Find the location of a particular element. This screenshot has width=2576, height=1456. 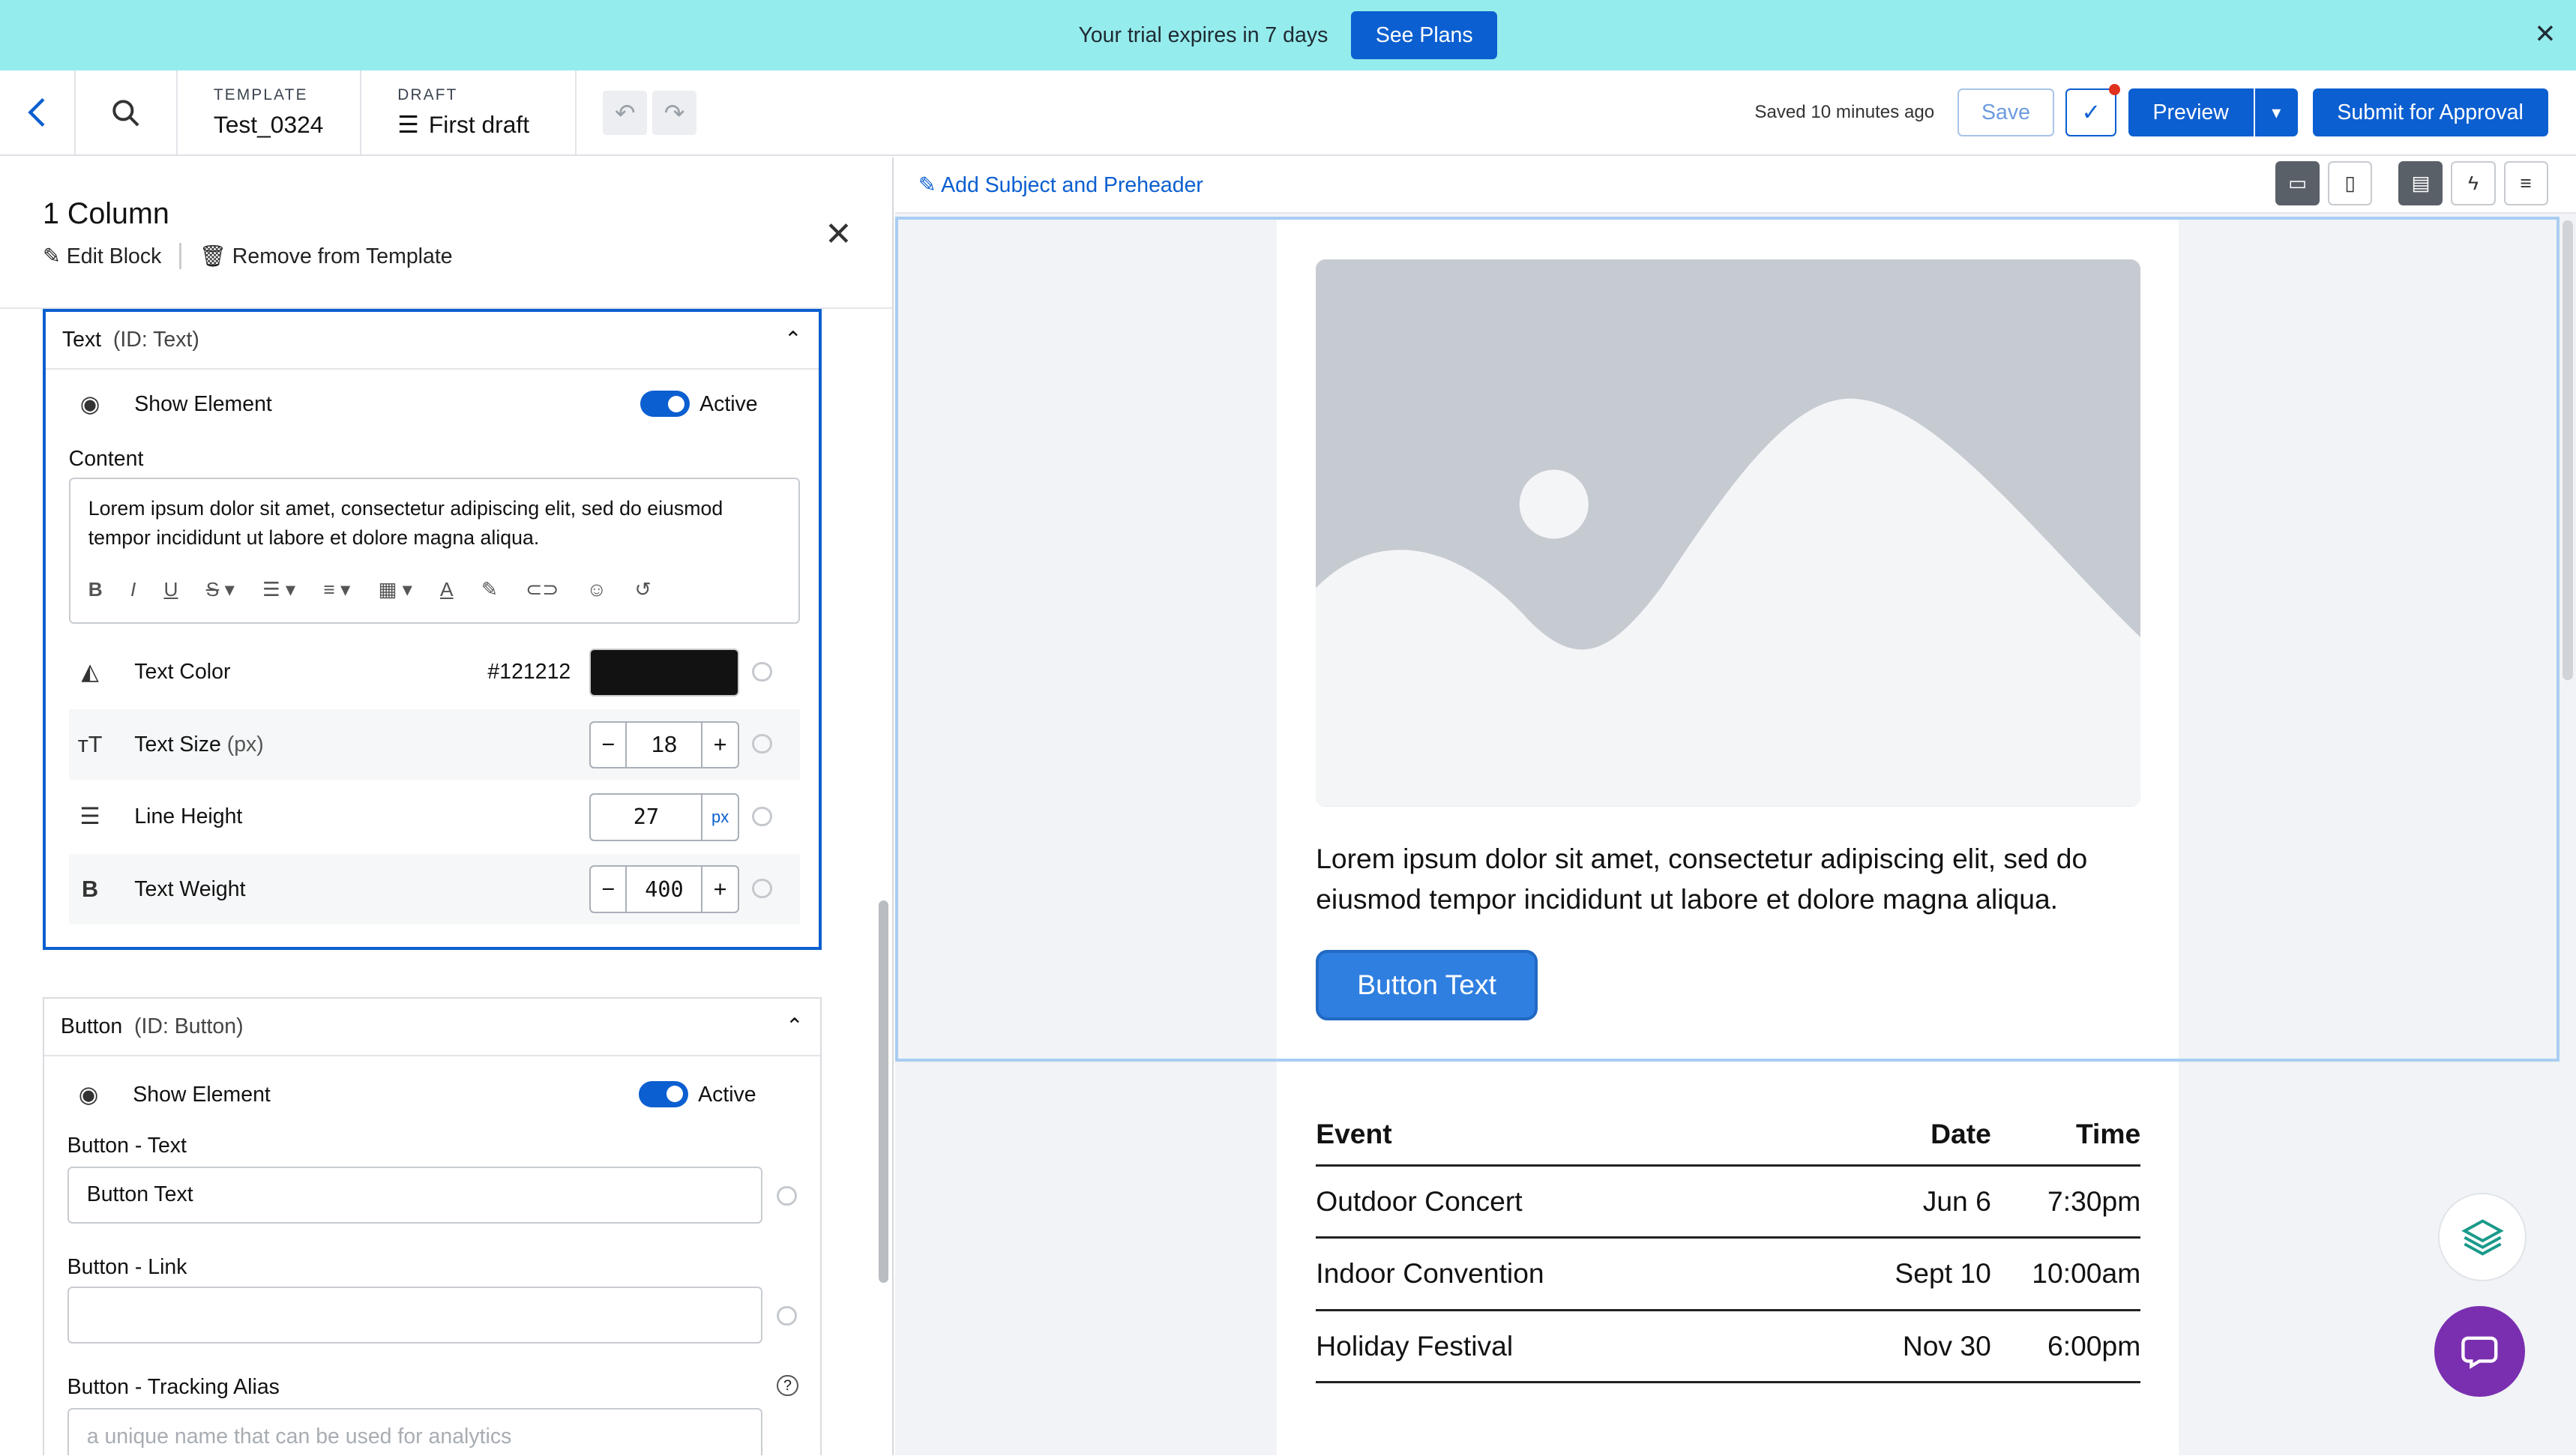

layers-icon is located at coordinates (2482, 1237).